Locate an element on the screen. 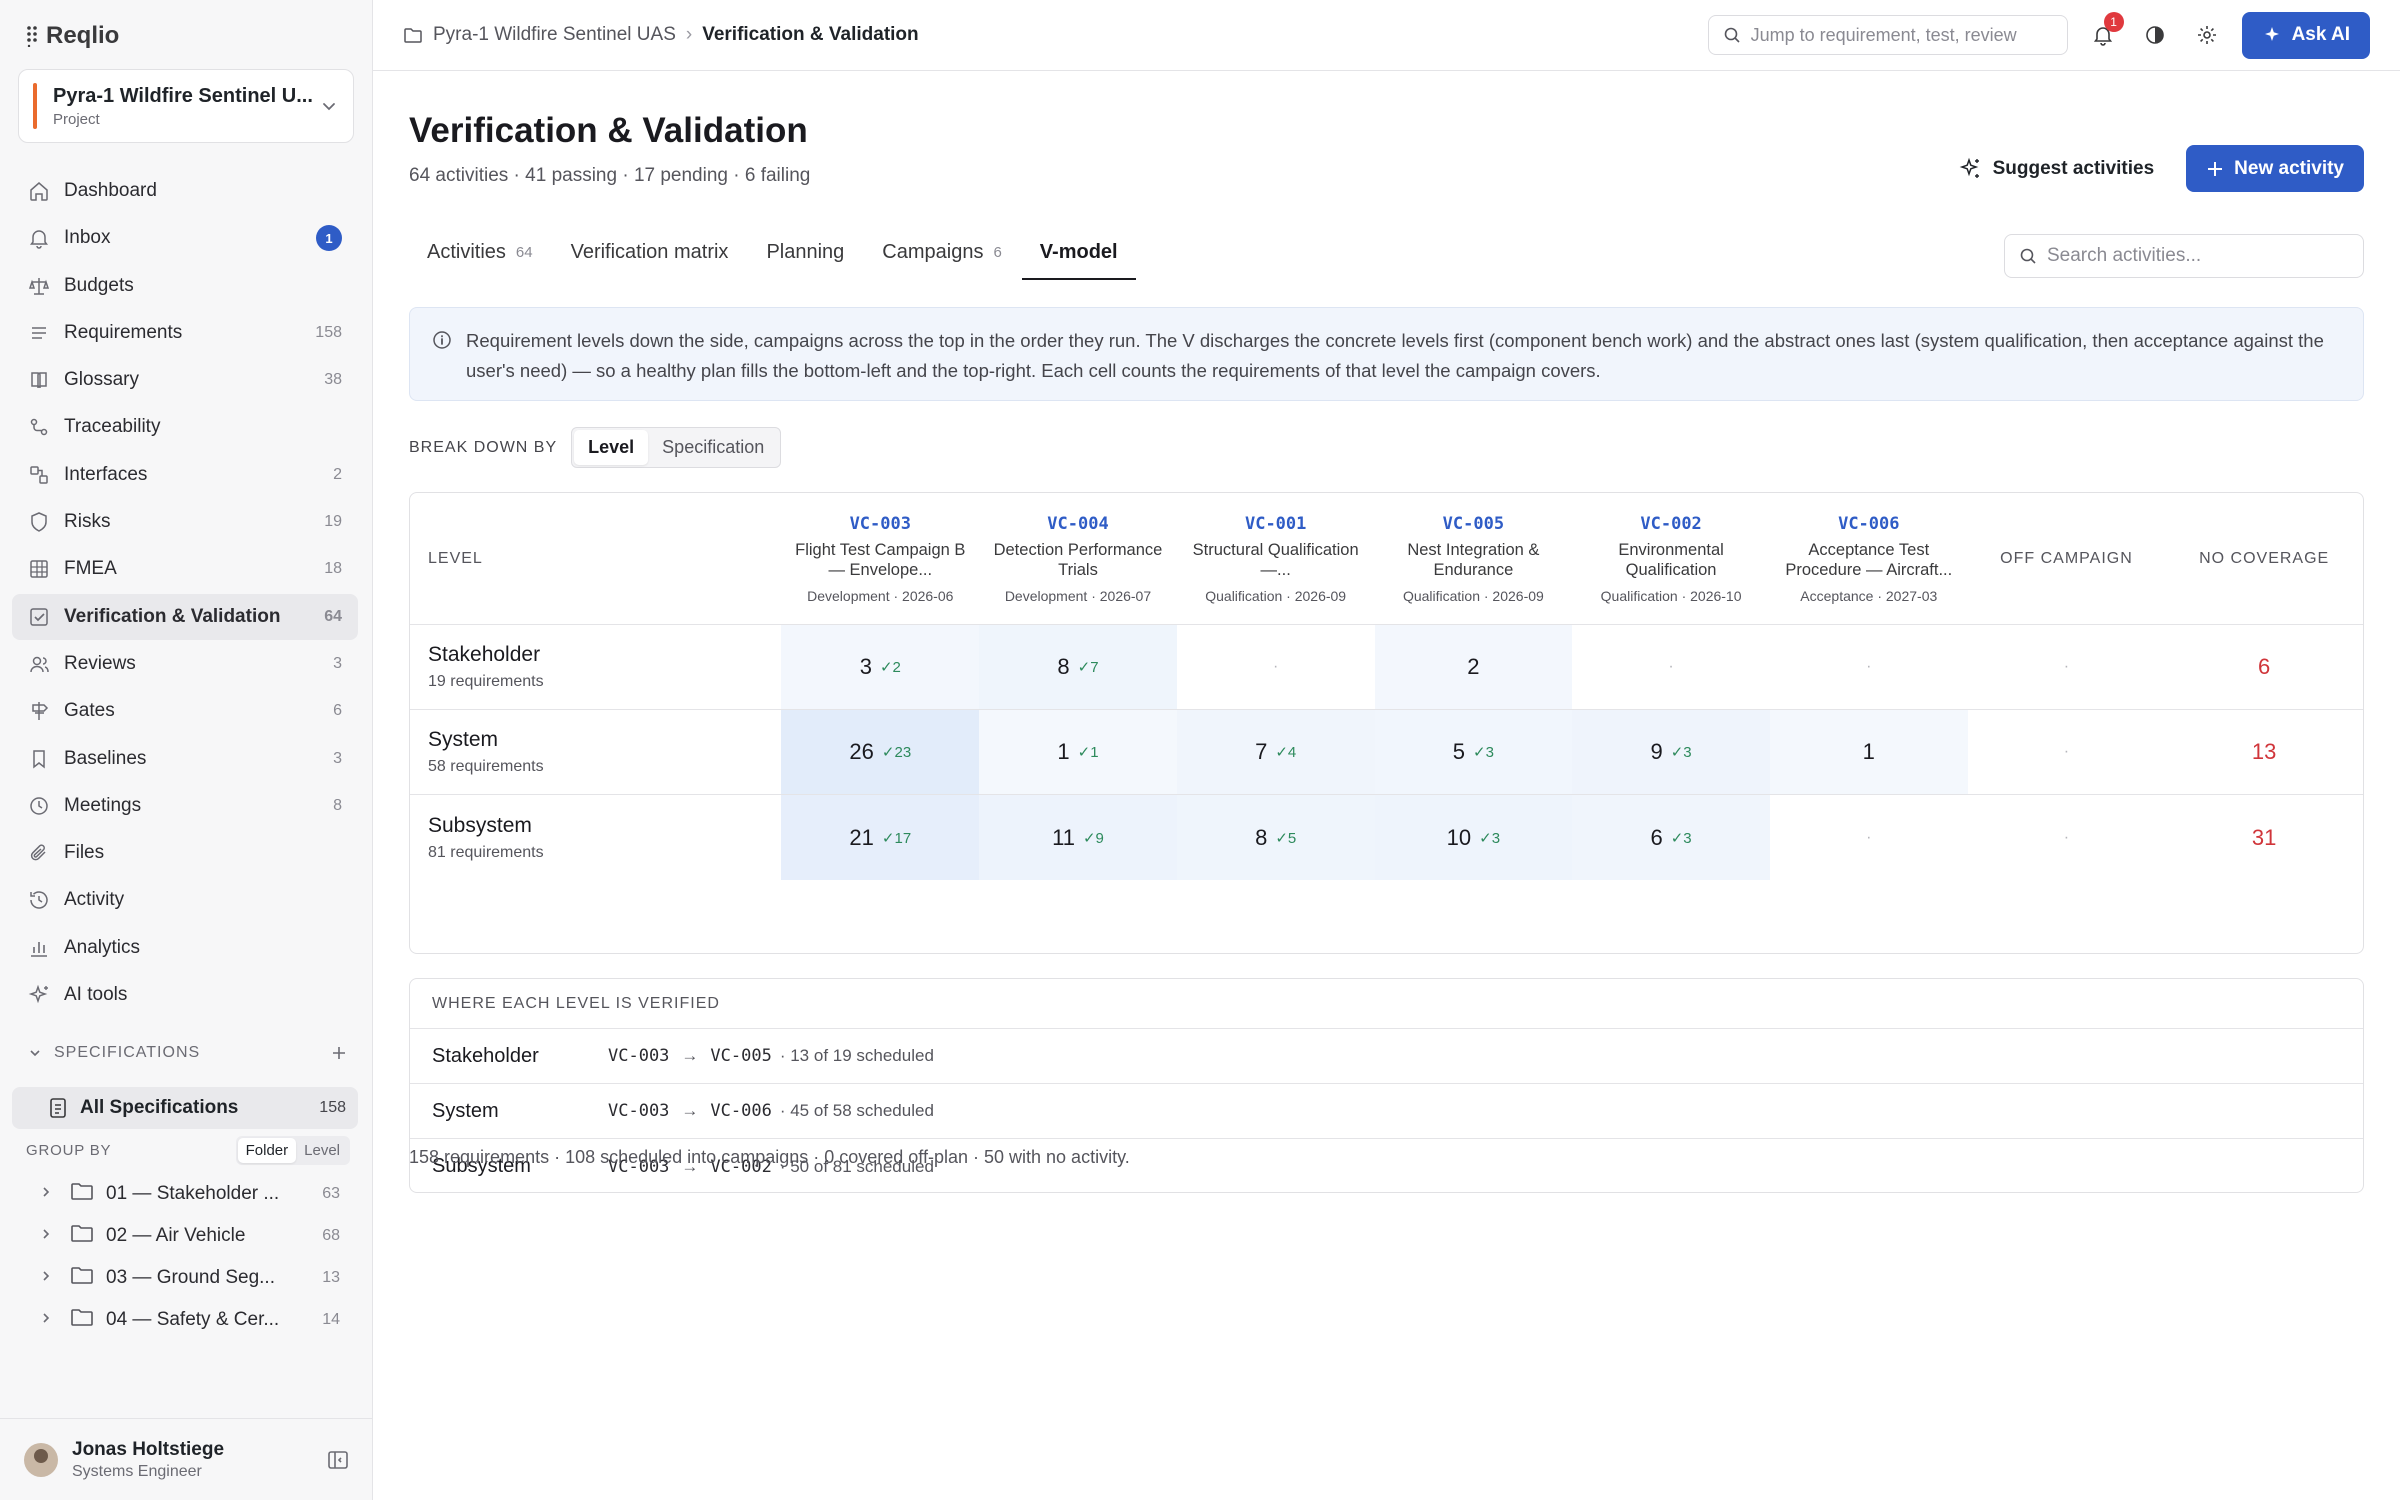 Image resolution: width=2400 pixels, height=1500 pixels. sidebar-item-analytics: Analytics is located at coordinates (185, 948).